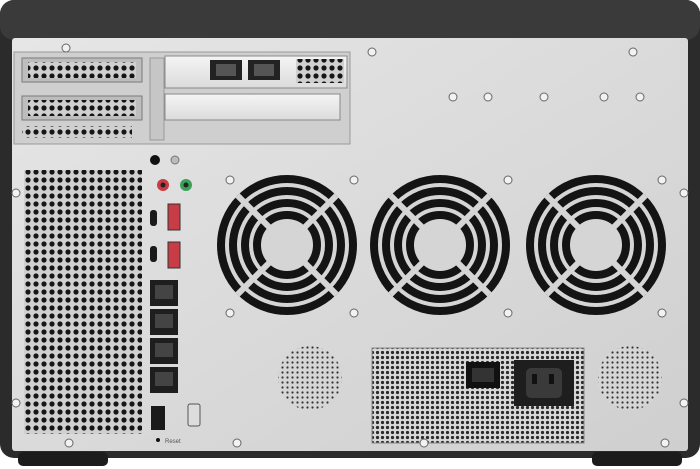  I want to click on kensington-slot, so click(194, 415).